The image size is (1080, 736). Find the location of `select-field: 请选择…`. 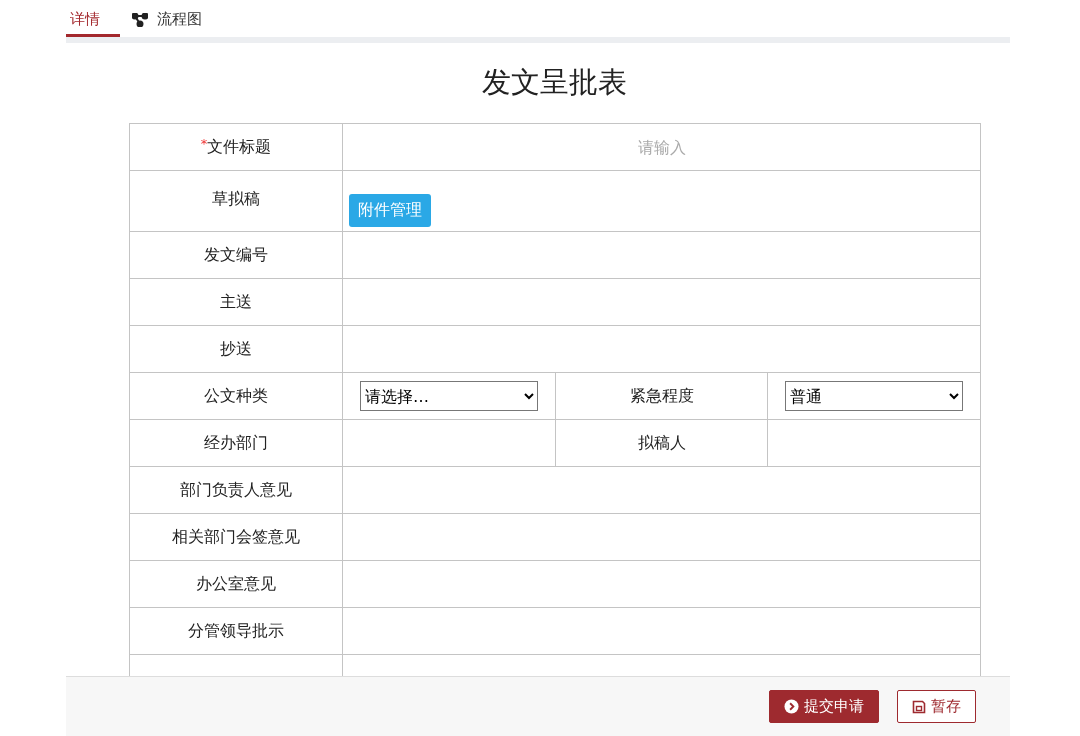

select-field: 请选择… is located at coordinates (449, 396).